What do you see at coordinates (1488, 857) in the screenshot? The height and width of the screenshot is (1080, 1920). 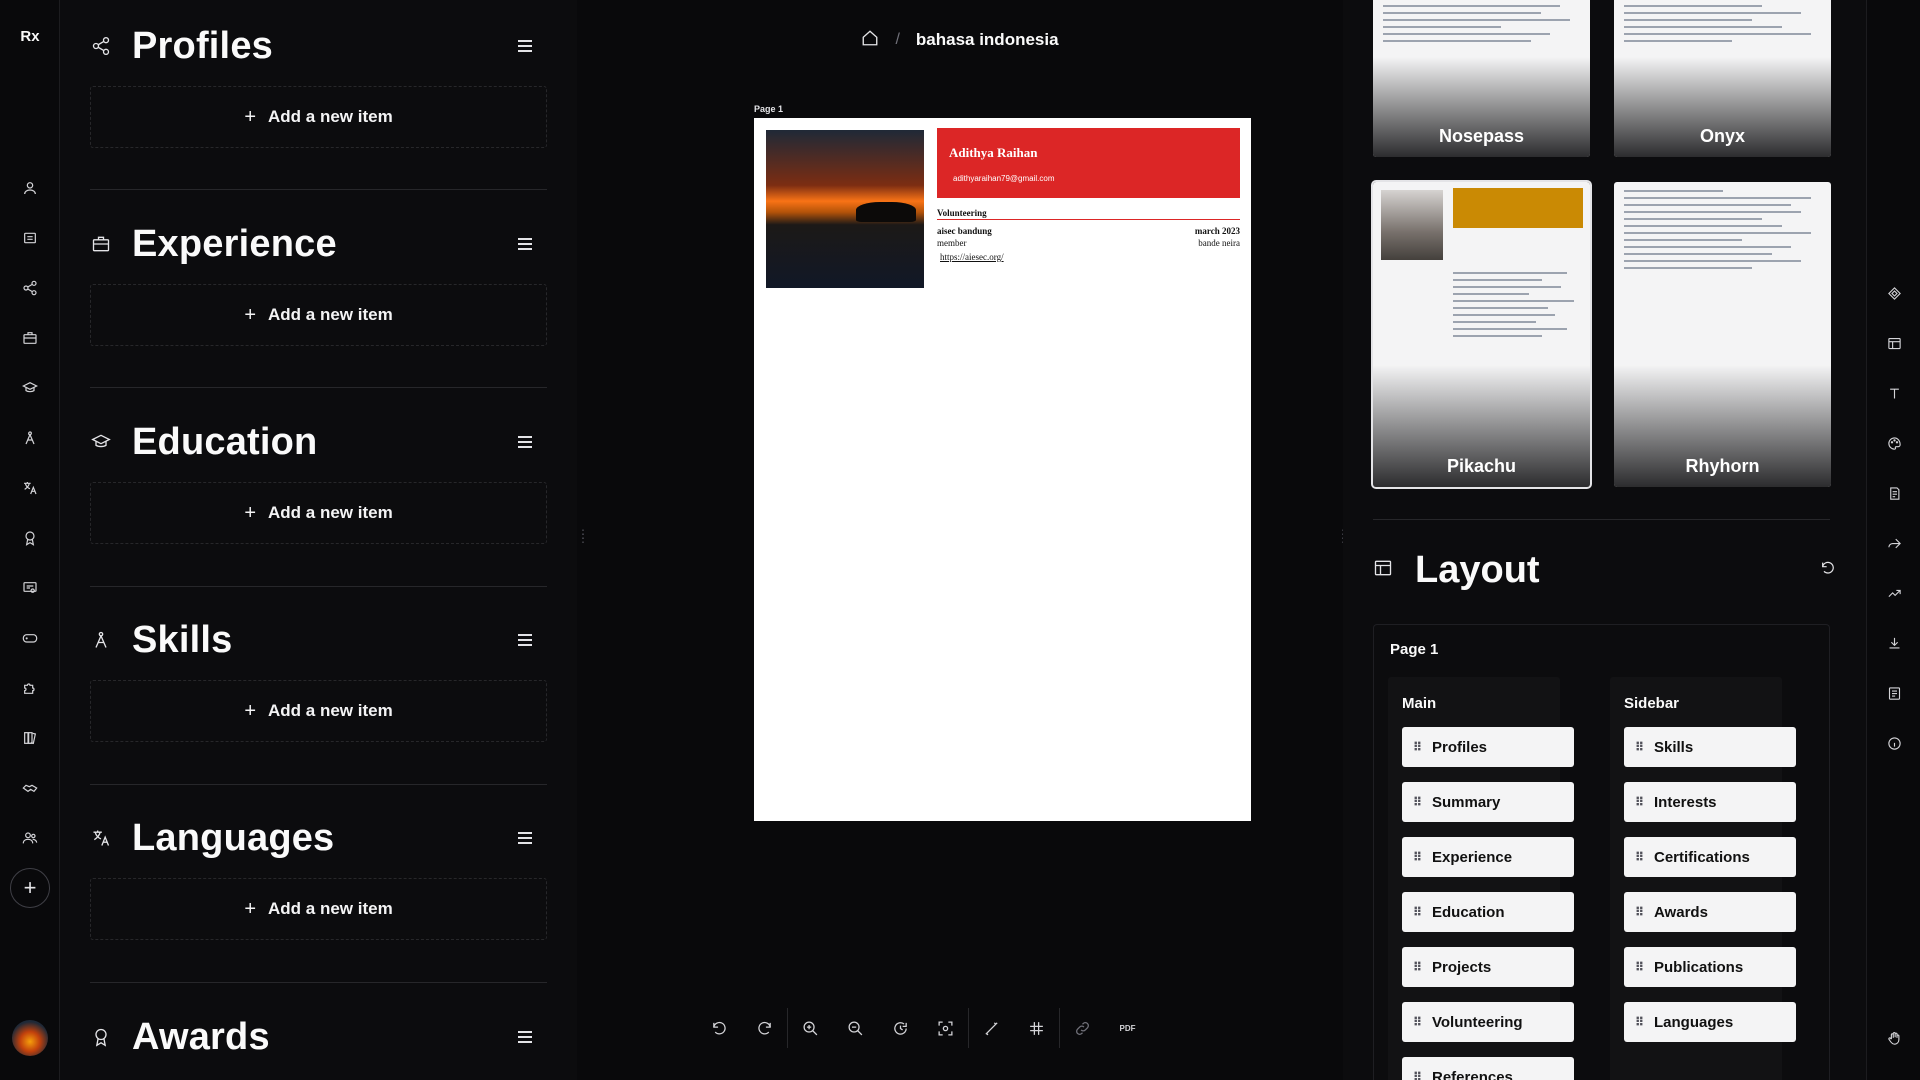 I see `layout-item-experience: ⠿ Experience` at bounding box center [1488, 857].